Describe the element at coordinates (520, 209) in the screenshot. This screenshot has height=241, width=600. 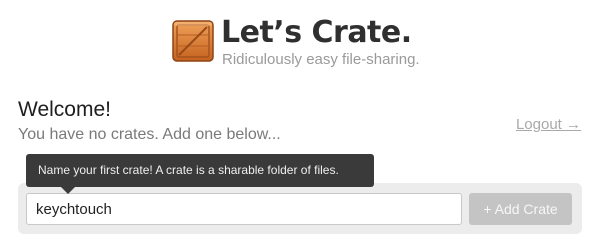
I see `add-crate-button: + Add Crate` at that location.